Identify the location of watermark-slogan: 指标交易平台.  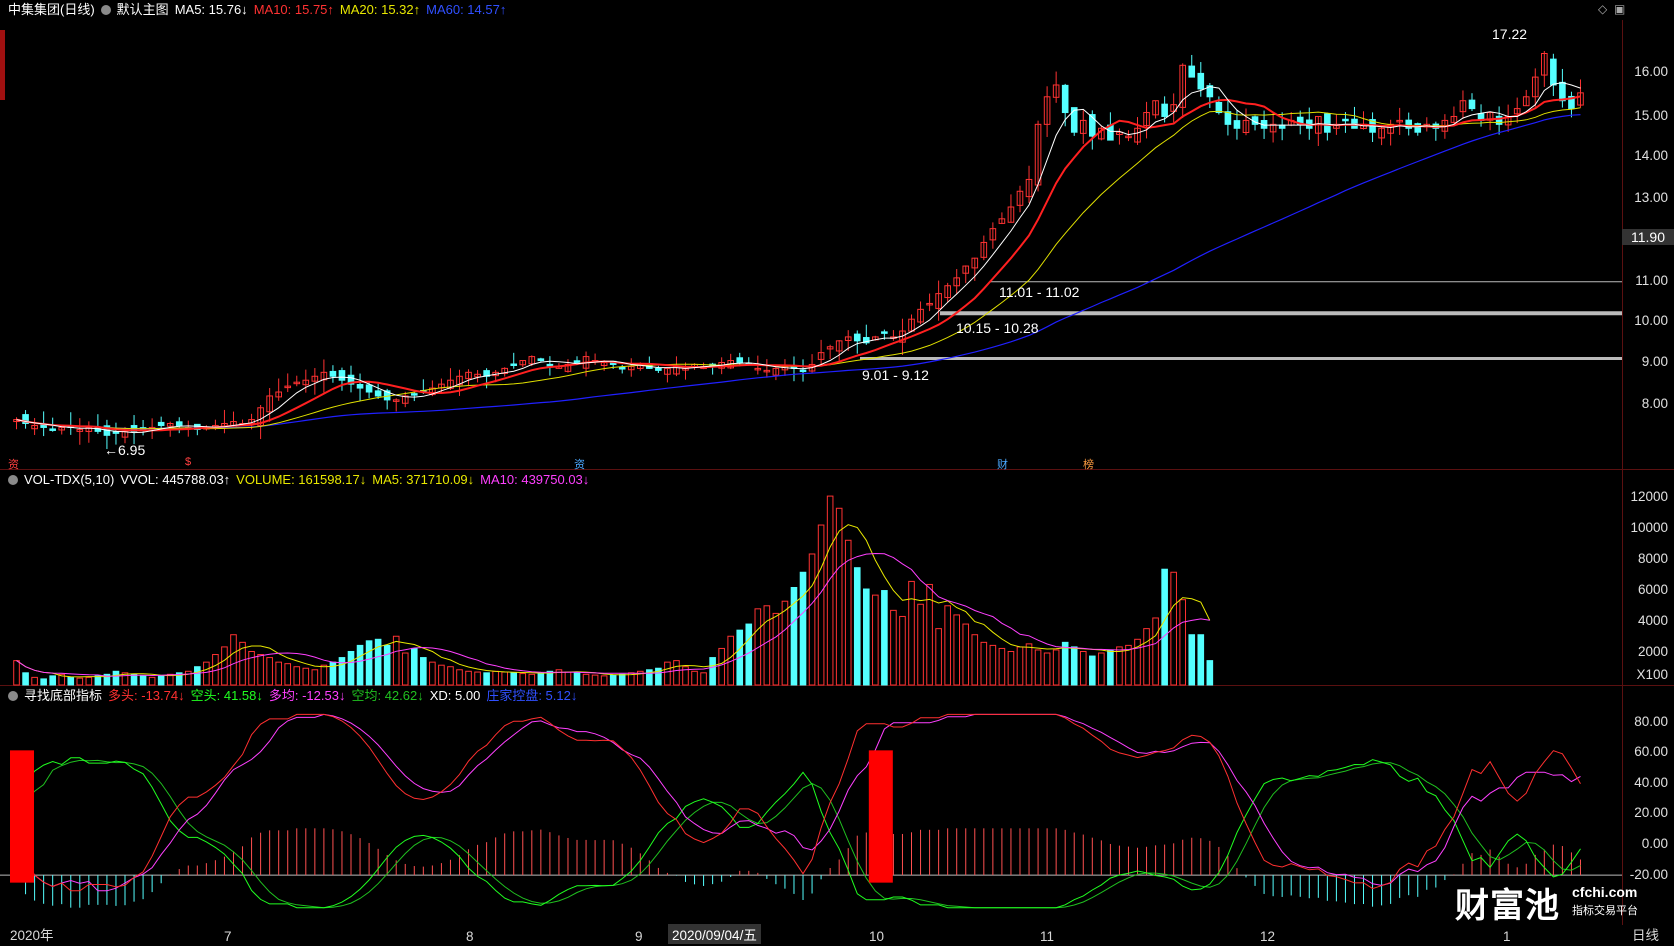
(1605, 911).